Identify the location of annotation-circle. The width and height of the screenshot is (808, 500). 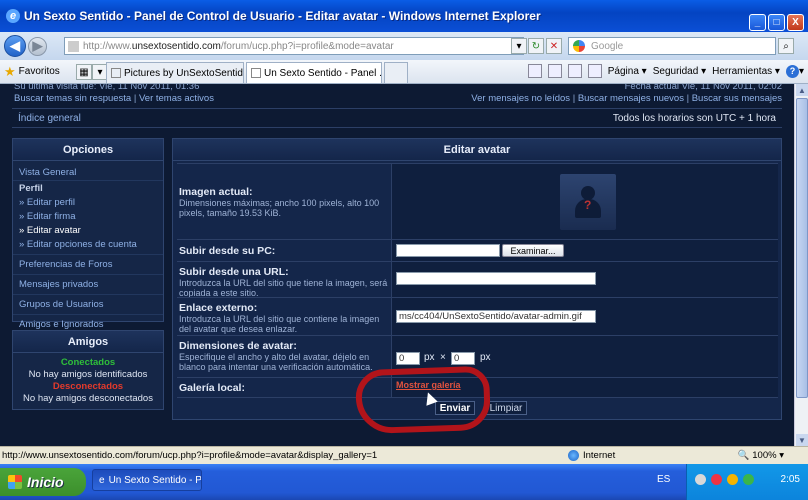
(423, 400).